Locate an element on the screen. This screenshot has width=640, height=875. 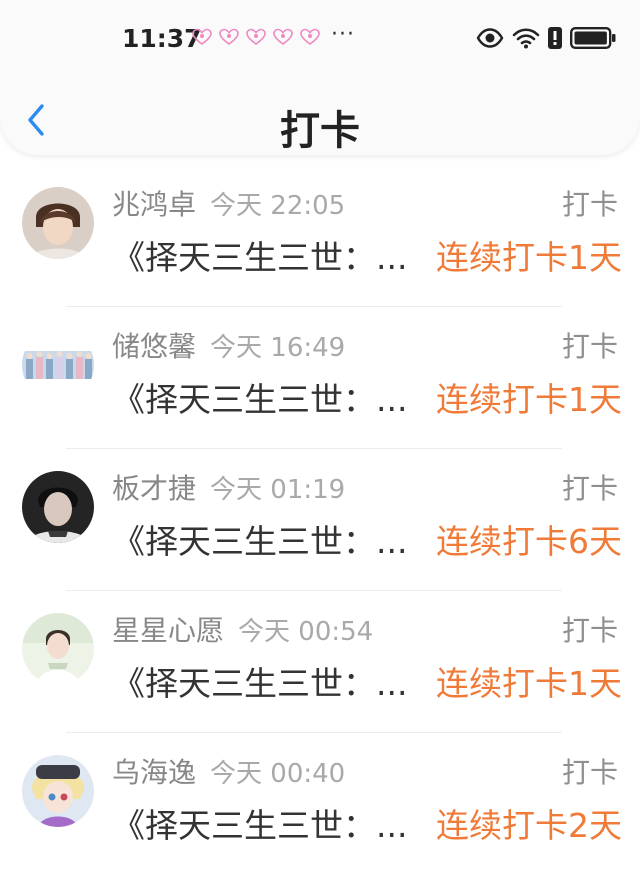
user-name: 储悠馨 is located at coordinates (154, 346).